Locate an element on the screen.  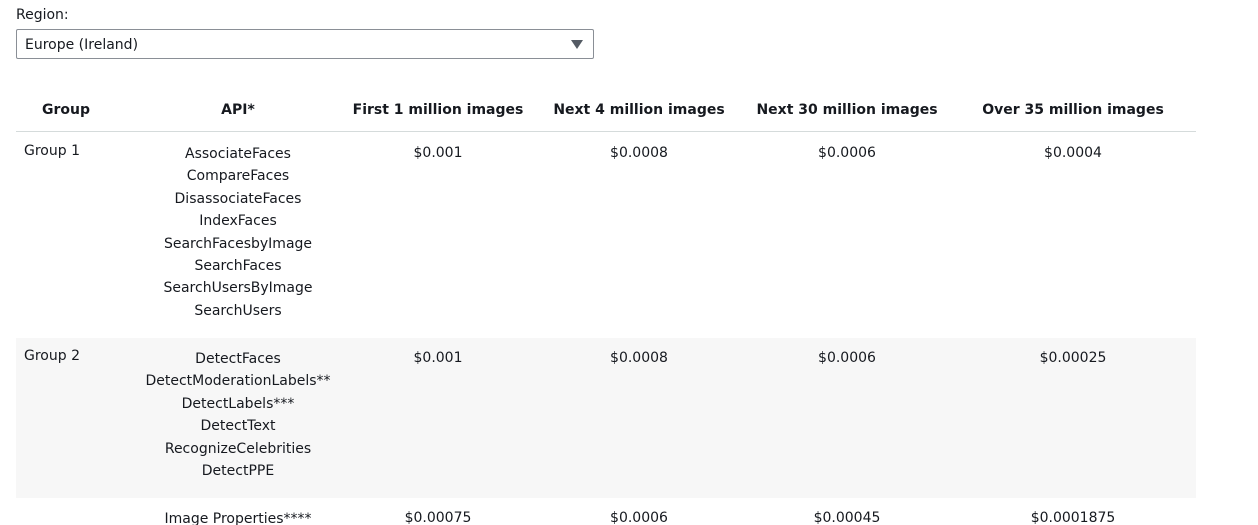
api-name: DetectModerationLabels** is located at coordinates (238, 381).